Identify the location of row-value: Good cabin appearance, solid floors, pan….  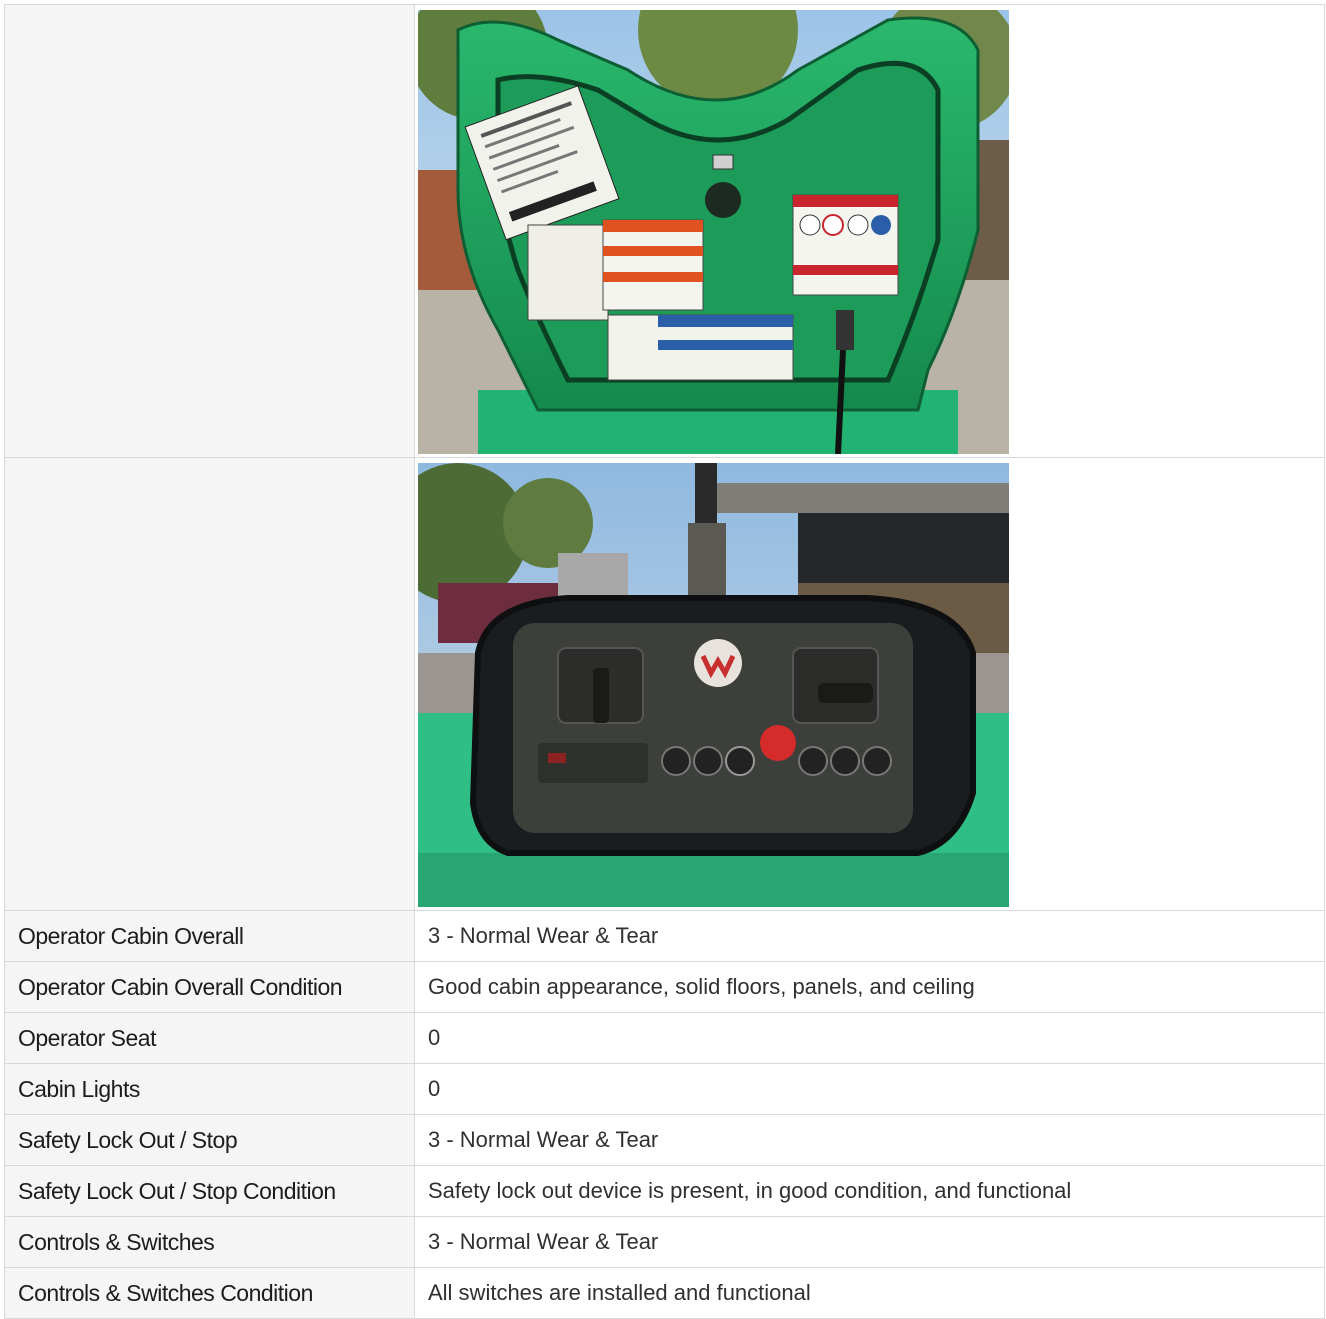
(869, 987).